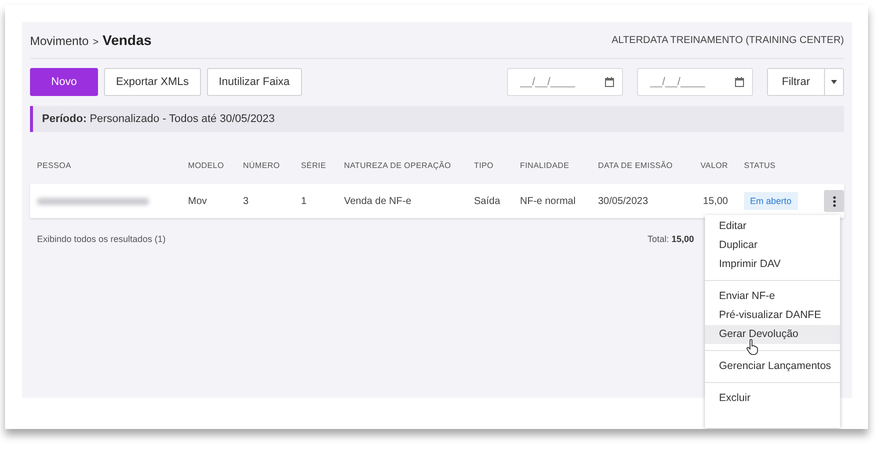 This screenshot has width=876, height=452. I want to click on column-header: PESSOA, so click(54, 165).